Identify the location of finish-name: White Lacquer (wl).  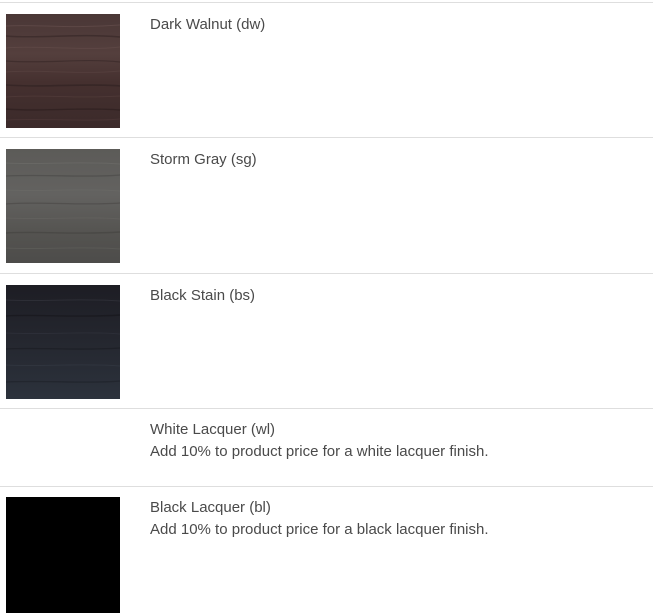
(213, 429).